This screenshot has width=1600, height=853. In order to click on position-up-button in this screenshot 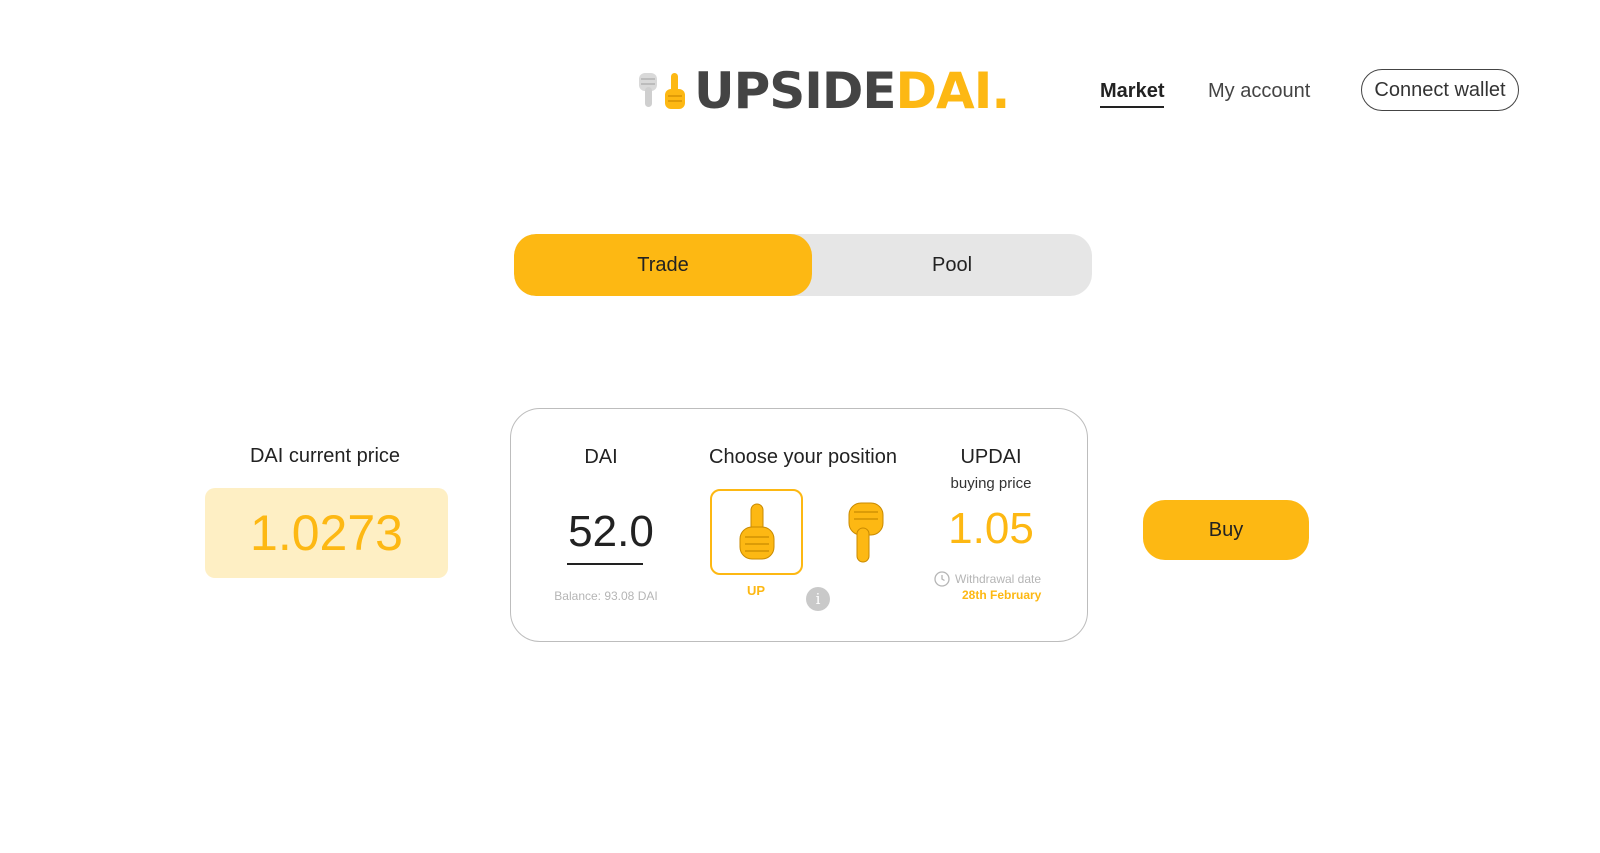, I will do `click(756, 532)`.